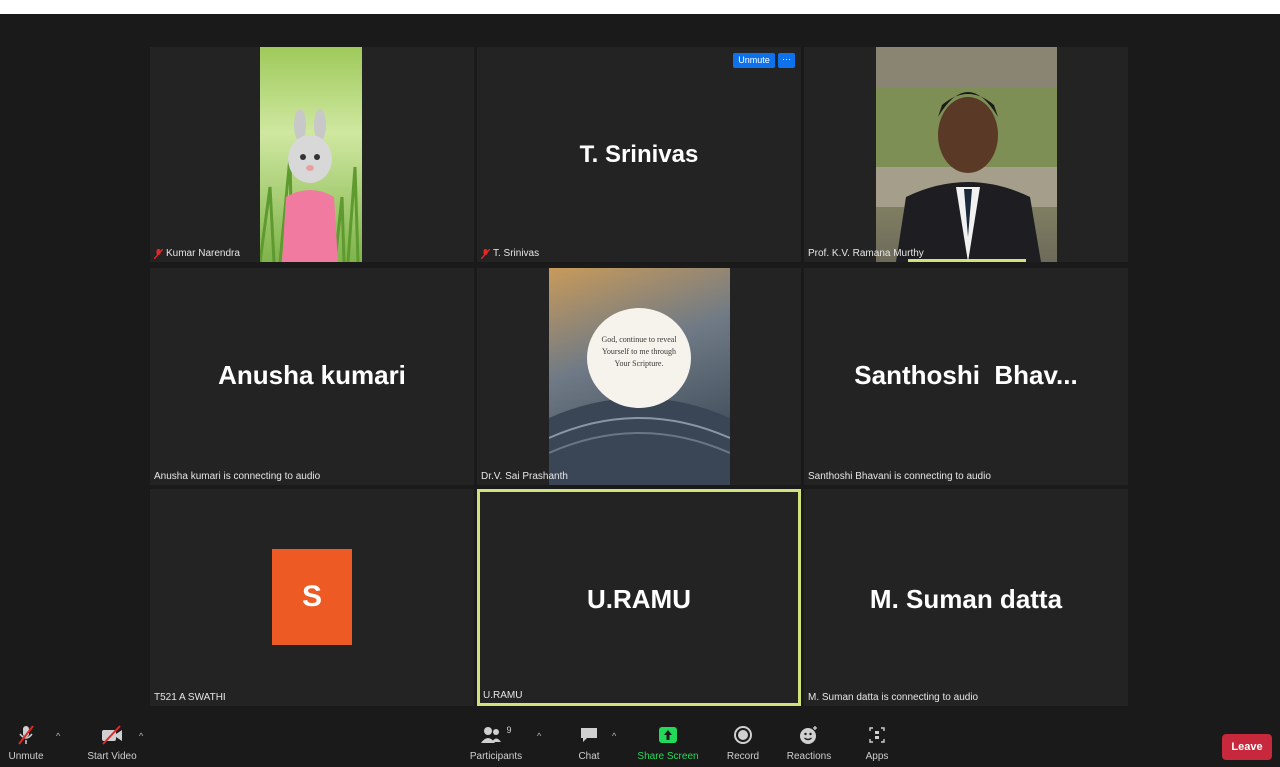 This screenshot has width=1280, height=767. I want to click on participant-display-name: T. Srinivas, so click(639, 154).